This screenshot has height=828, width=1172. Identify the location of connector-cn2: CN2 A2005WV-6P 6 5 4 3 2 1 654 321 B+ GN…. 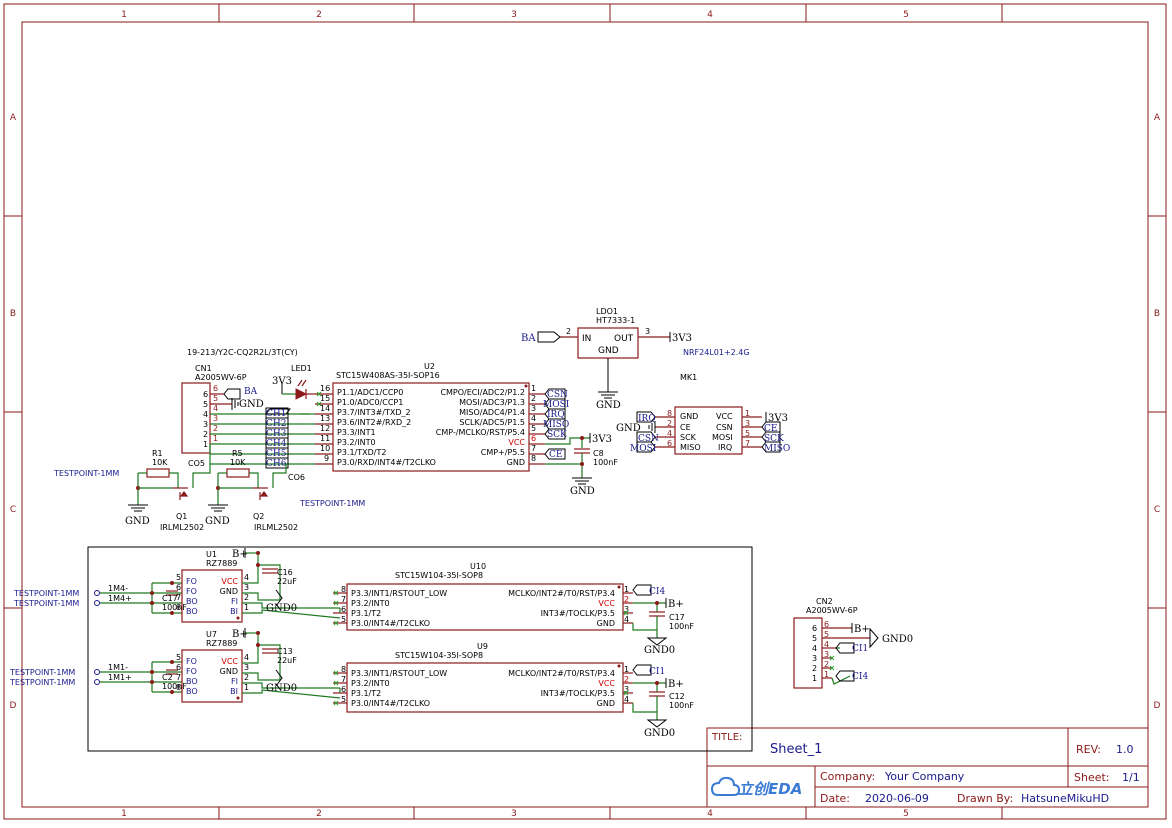
(853, 643).